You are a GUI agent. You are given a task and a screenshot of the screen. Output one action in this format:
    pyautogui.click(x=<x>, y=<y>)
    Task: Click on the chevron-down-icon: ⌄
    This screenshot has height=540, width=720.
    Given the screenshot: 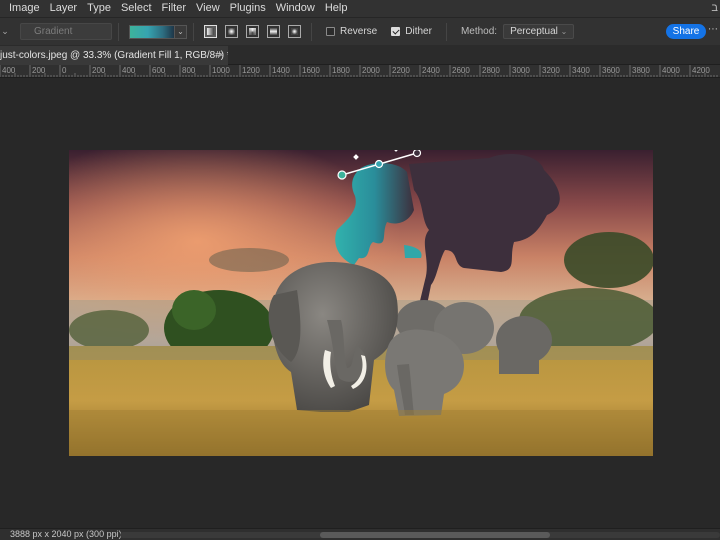 What is the action you would take?
    pyautogui.click(x=564, y=31)
    